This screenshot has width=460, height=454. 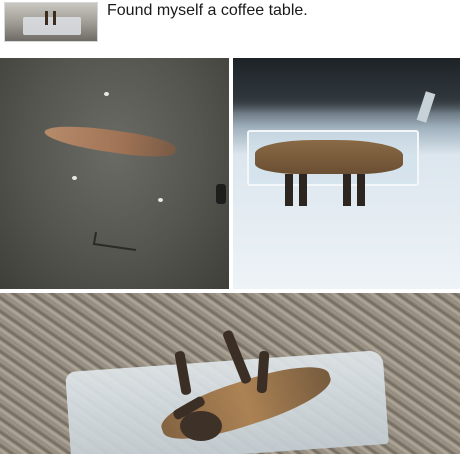 I want to click on fish-under-ice, so click(x=110, y=141).